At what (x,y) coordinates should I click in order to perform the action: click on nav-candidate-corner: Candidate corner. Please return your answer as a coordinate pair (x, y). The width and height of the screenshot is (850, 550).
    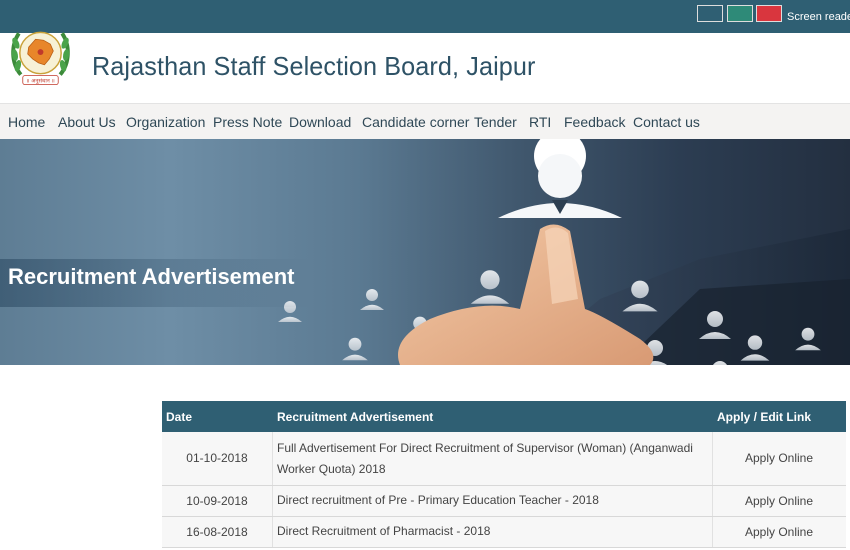
    Looking at the image, I should click on (415, 122).